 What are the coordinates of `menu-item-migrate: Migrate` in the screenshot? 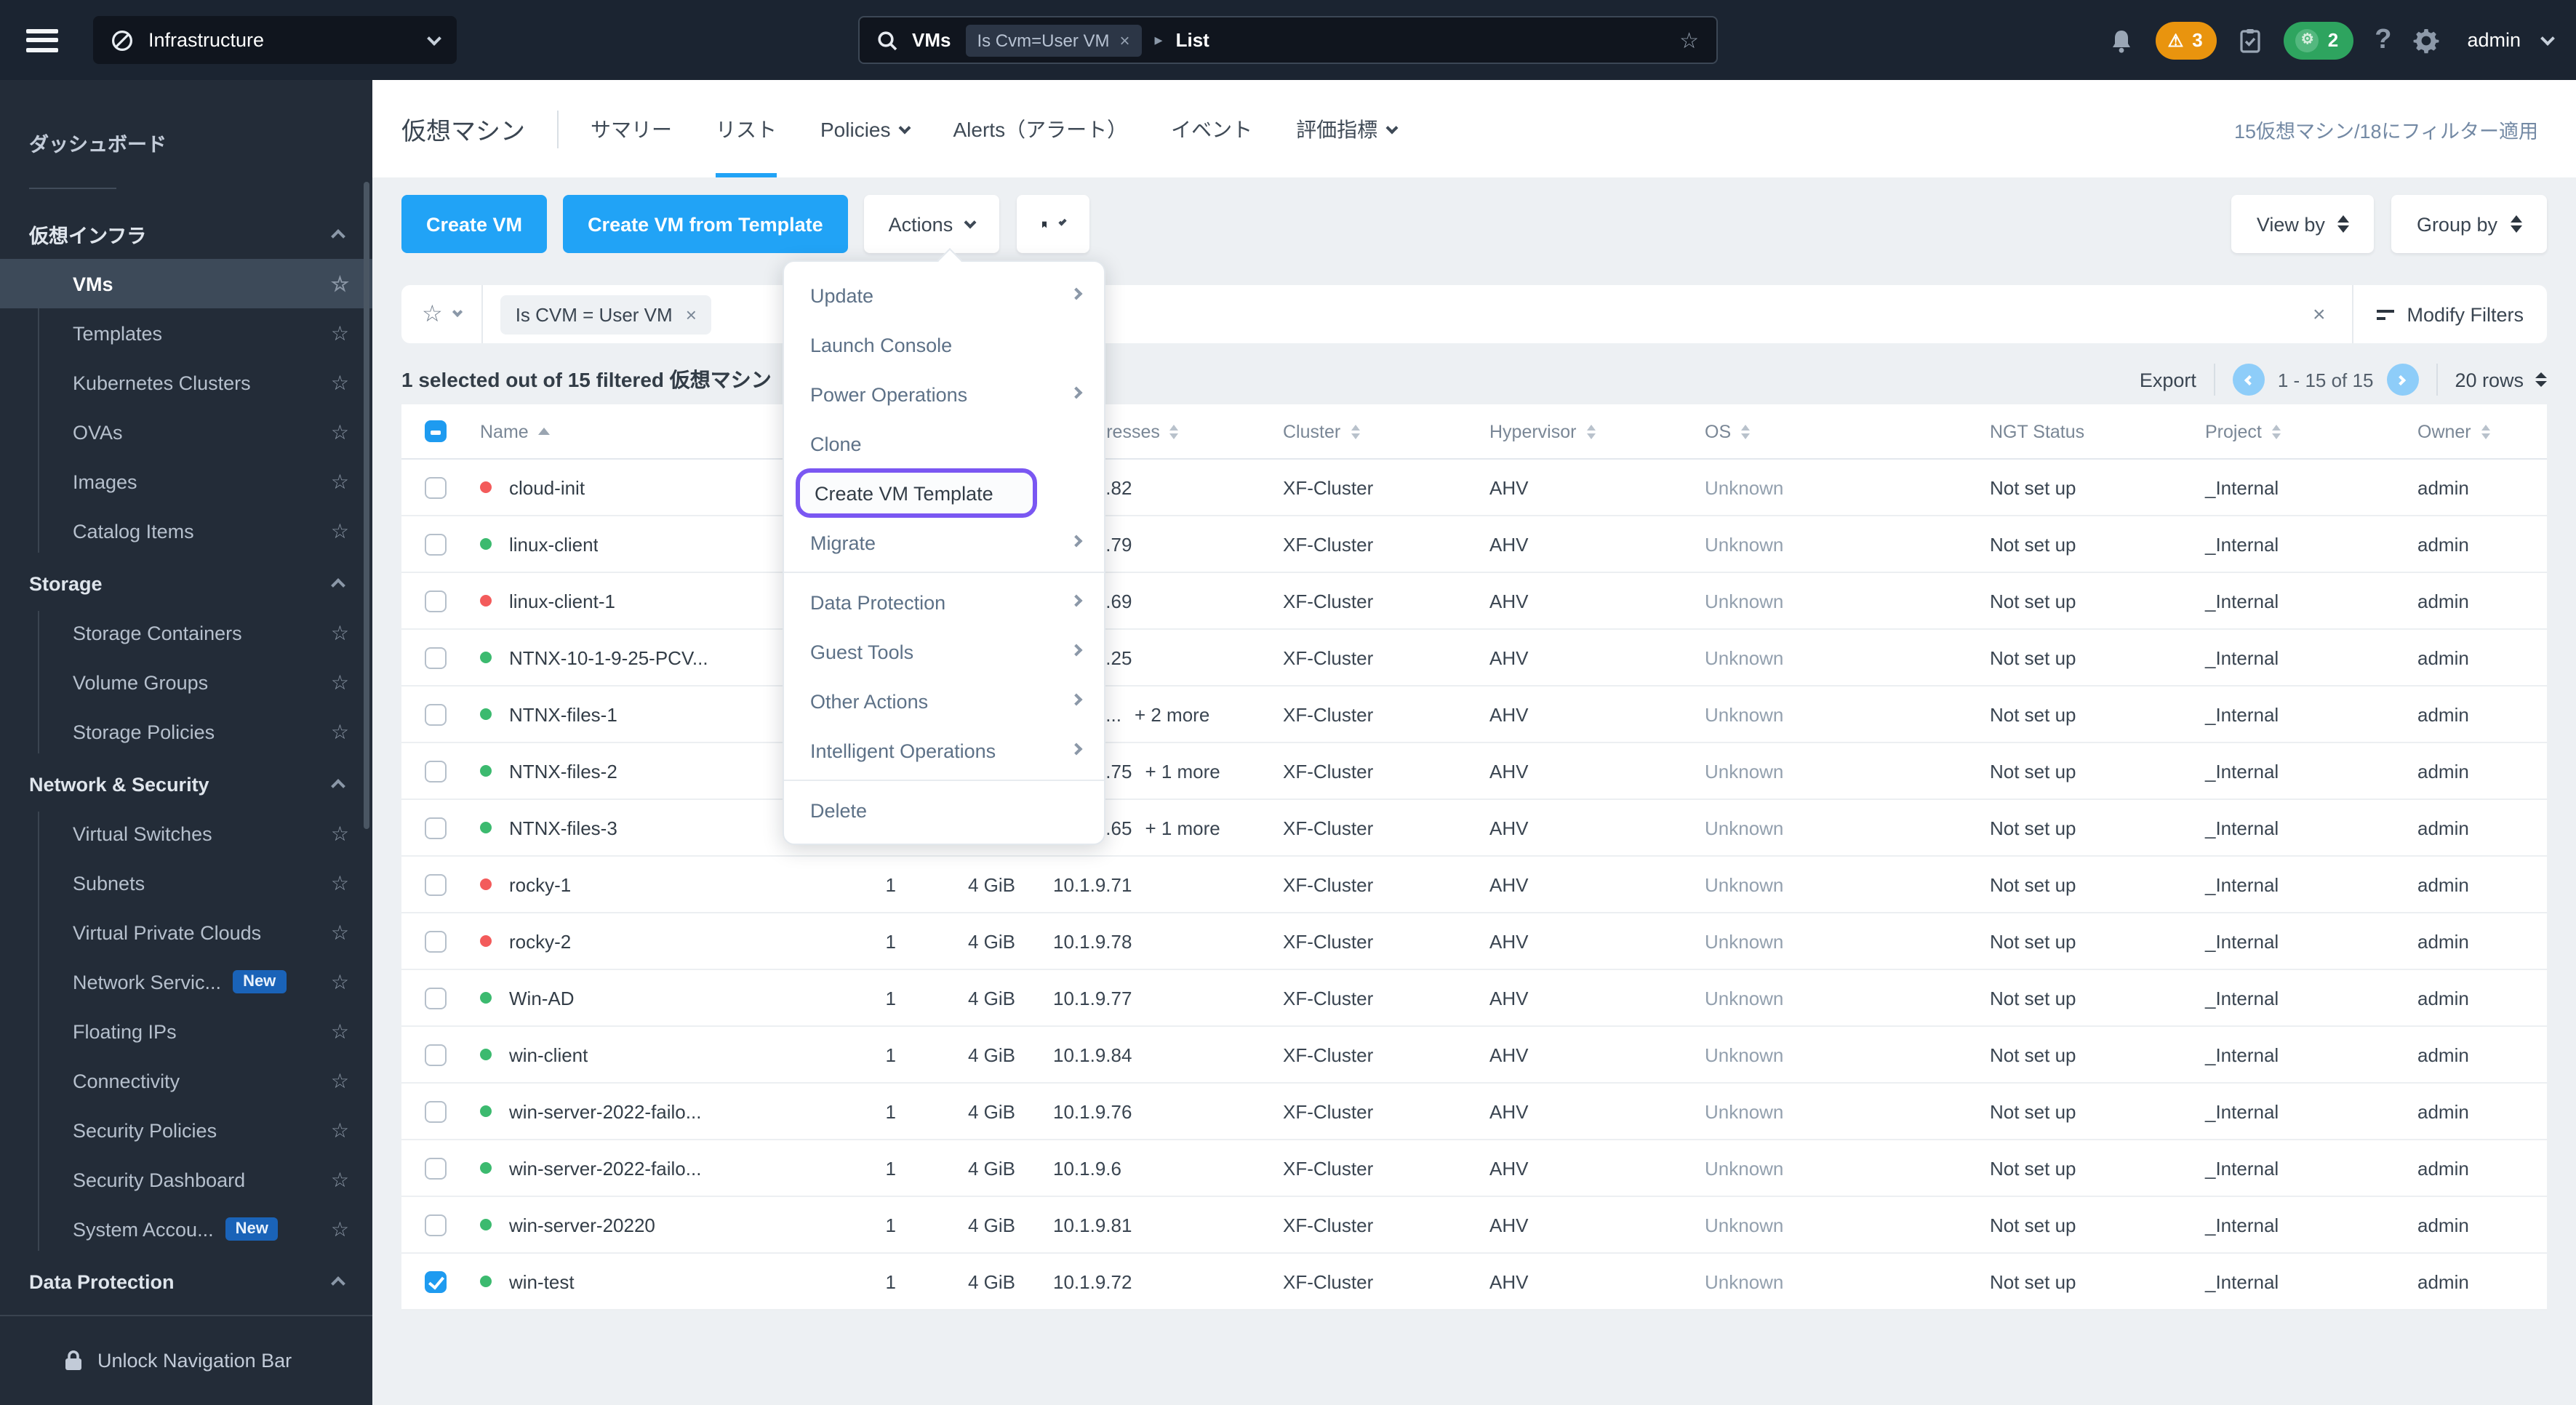 It's located at (944, 542).